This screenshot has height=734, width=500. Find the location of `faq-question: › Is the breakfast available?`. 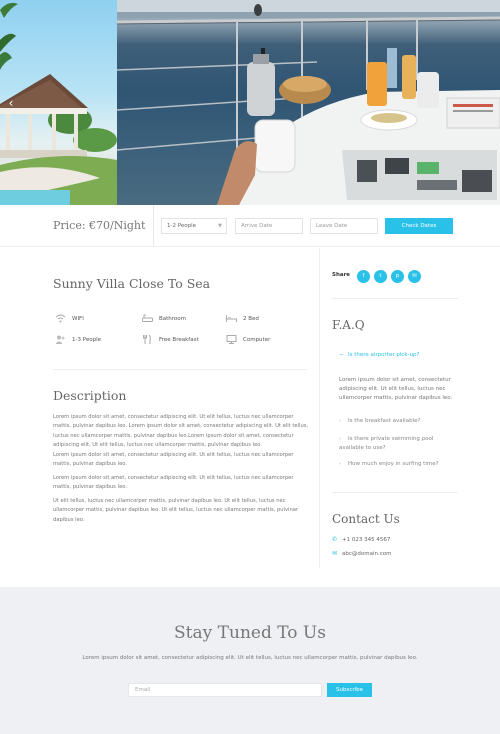

faq-question: › Is the breakfast available? is located at coordinates (379, 421).